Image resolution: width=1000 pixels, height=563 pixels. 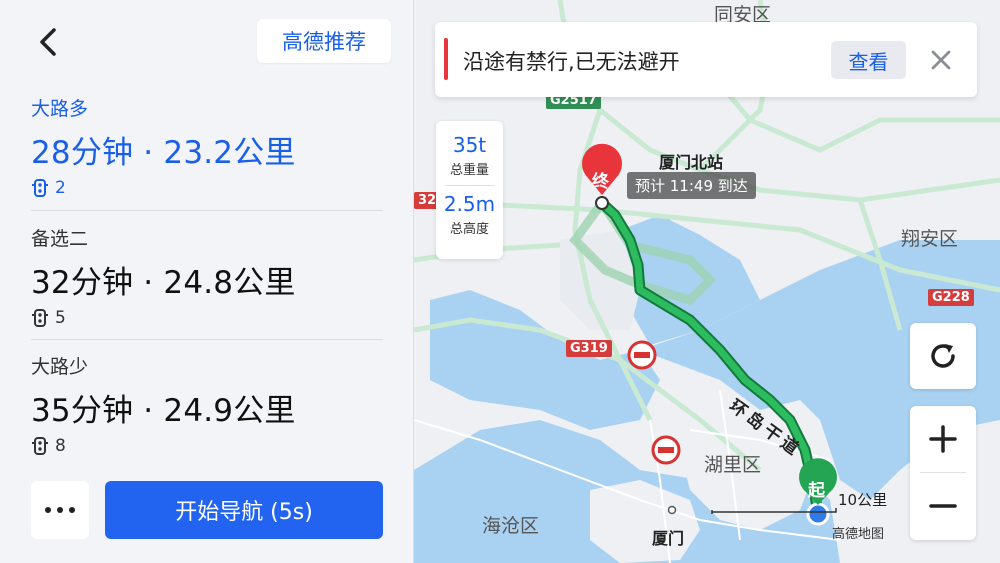 I want to click on traffic-light-count: 2, so click(x=60, y=188).